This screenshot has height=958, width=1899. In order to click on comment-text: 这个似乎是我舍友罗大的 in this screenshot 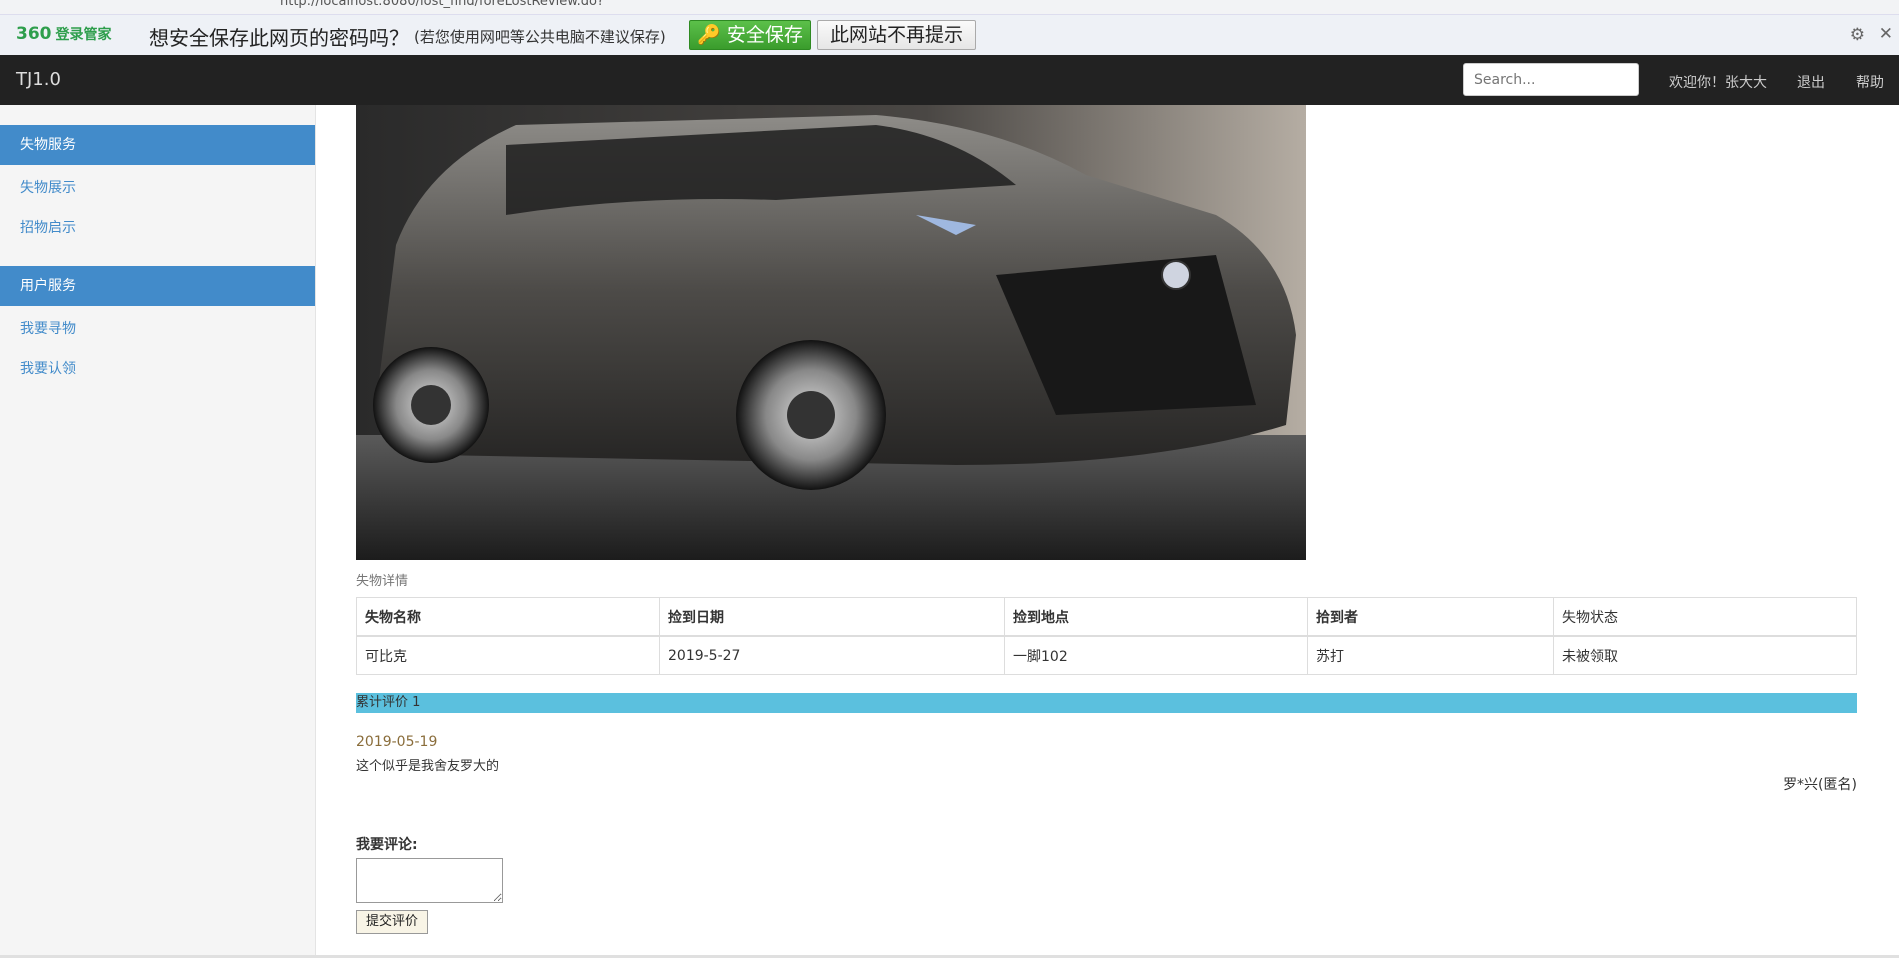, I will do `click(428, 766)`.